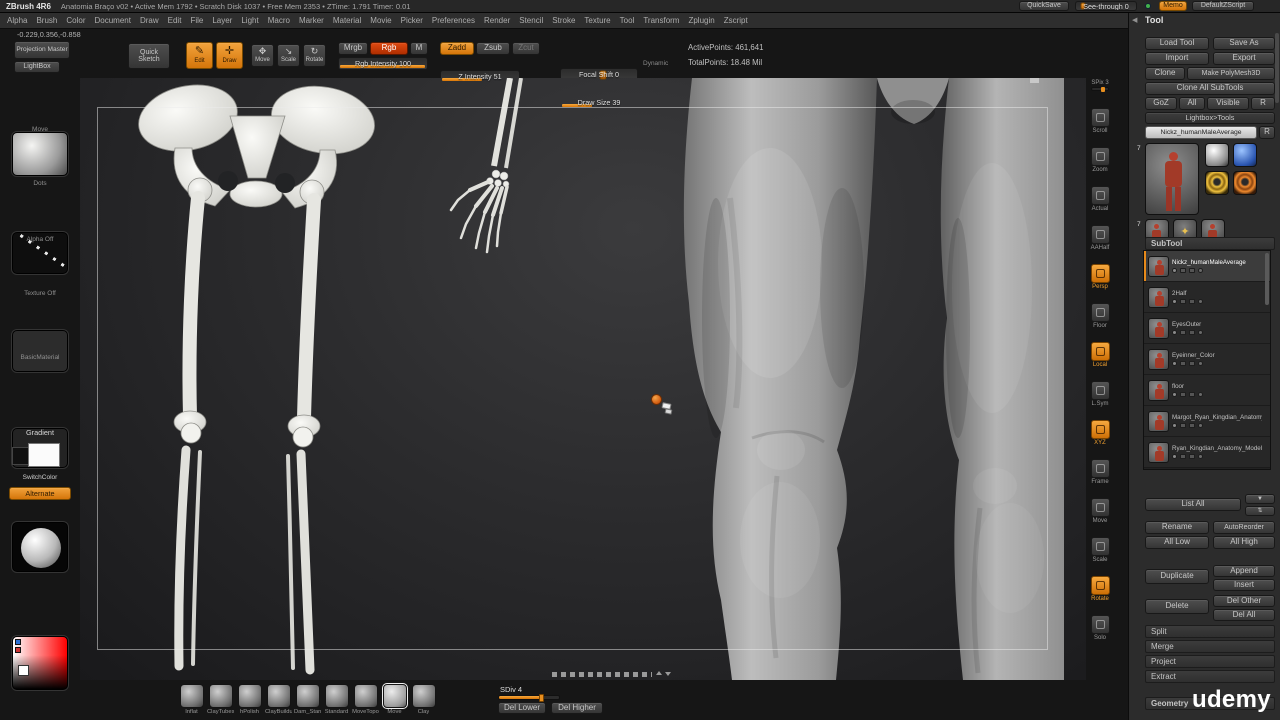  What do you see at coordinates (1210, 661) in the screenshot?
I see `collapsed-subsection: Project` at bounding box center [1210, 661].